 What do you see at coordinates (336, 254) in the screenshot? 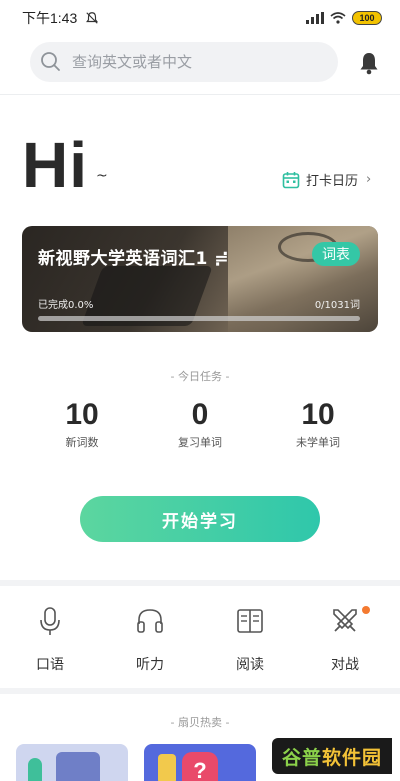
I see `wordlist-button: 词表` at bounding box center [336, 254].